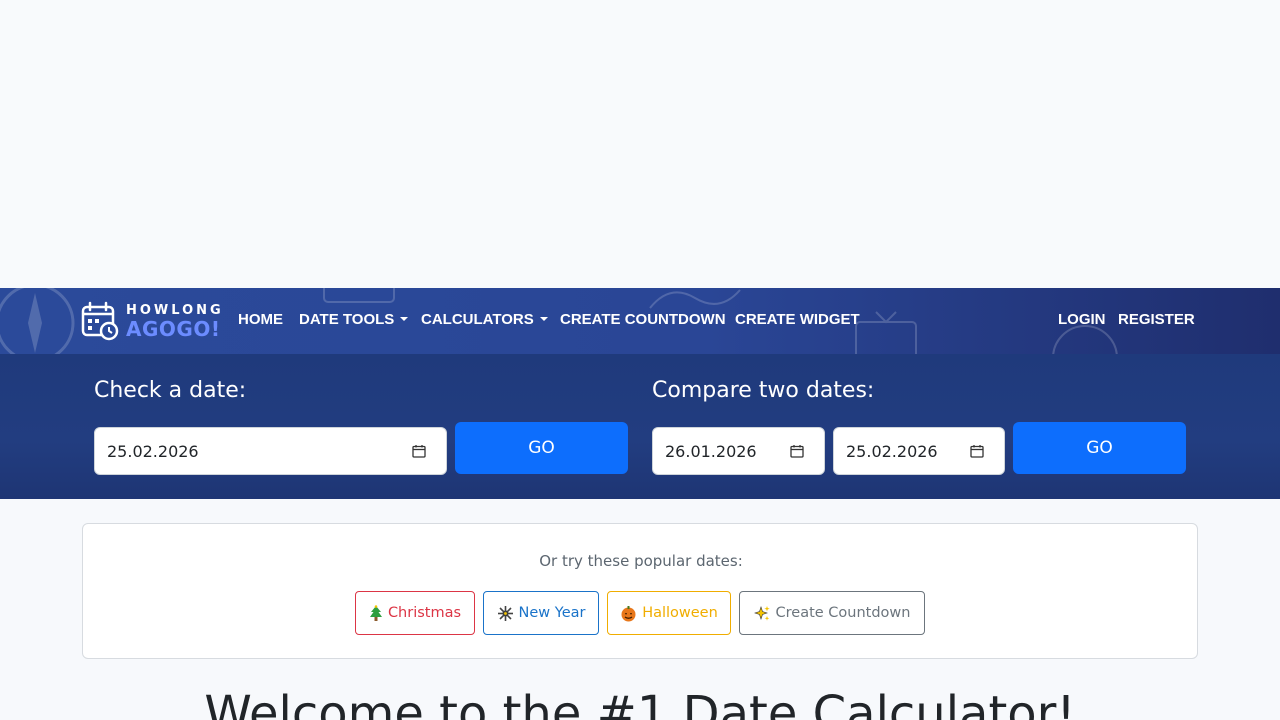 The width and height of the screenshot is (1280, 720). Describe the element at coordinates (173, 328) in the screenshot. I see `brand-line2: AGOGO!` at that location.